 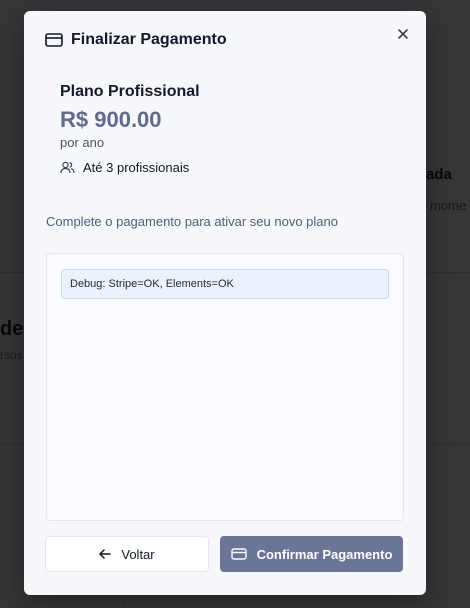 What do you see at coordinates (324, 554) in the screenshot?
I see `confirm-button-label: Confirmar Pagamento` at bounding box center [324, 554].